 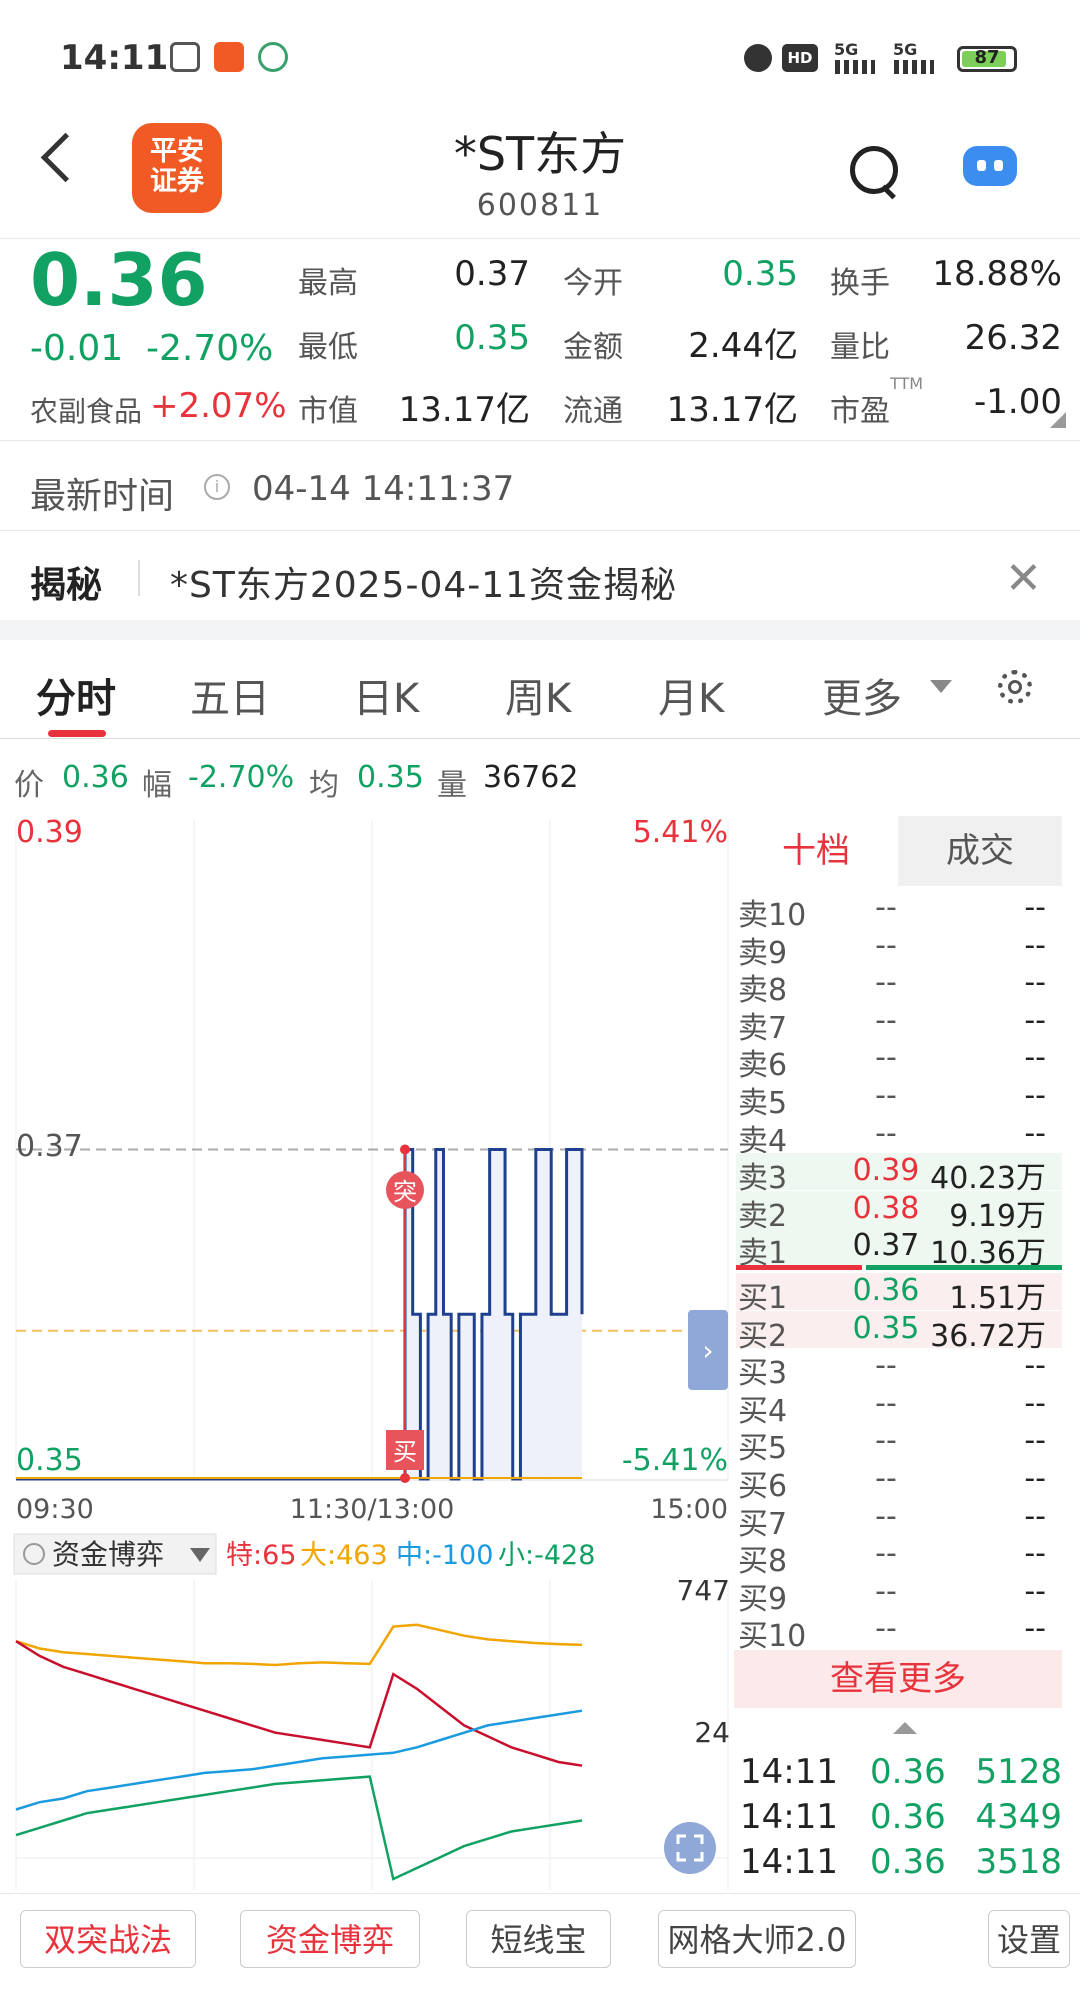 What do you see at coordinates (1023, 578) in the screenshot?
I see `close-icon: ✕` at bounding box center [1023, 578].